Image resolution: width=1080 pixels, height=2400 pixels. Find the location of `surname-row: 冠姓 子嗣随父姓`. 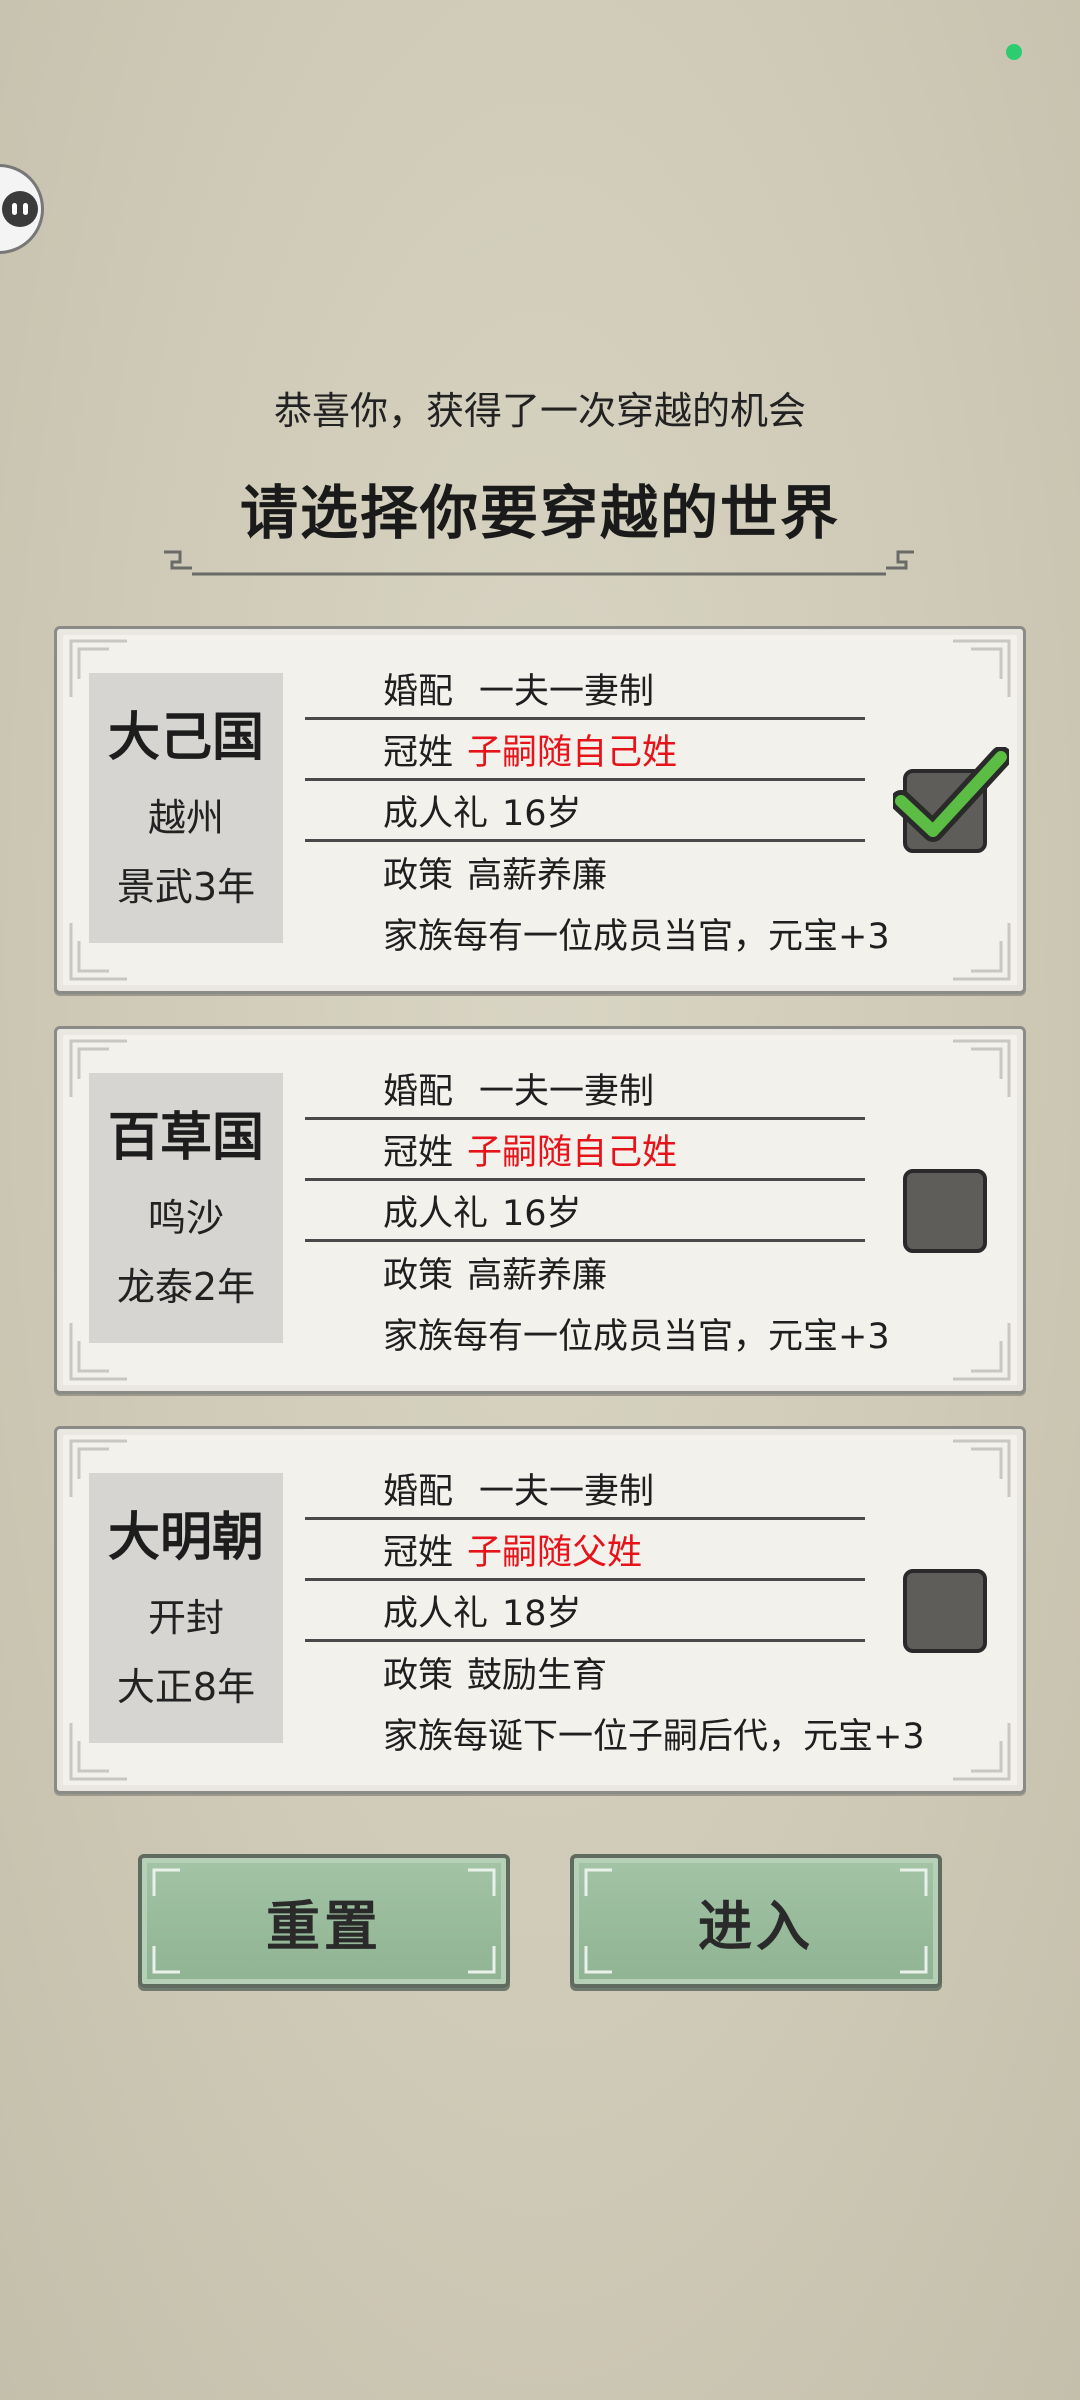

surname-row: 冠姓 子嗣随父姓 is located at coordinates (585, 1550).